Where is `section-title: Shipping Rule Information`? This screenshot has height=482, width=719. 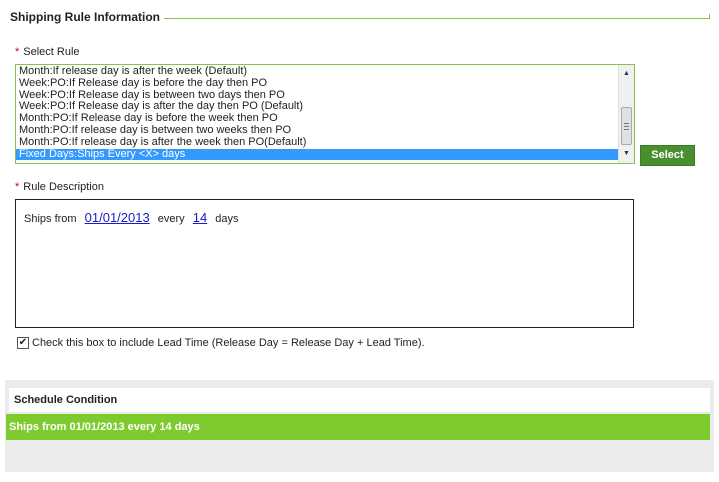 section-title: Shipping Rule Information is located at coordinates (87, 17).